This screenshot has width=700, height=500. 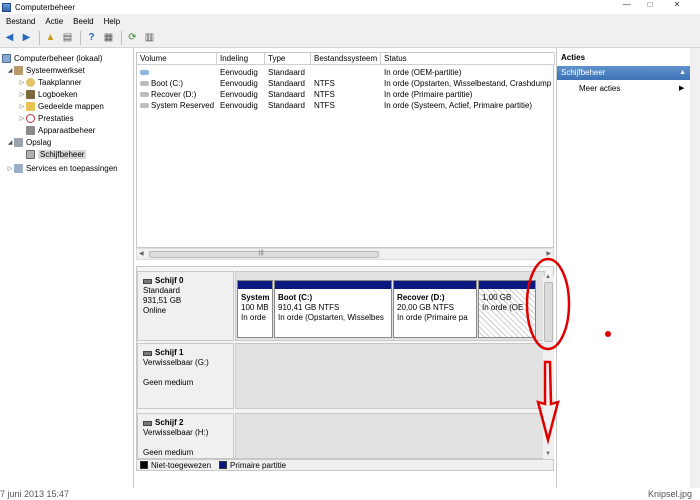 I want to click on properties-icon: ▦, so click(x=108, y=37).